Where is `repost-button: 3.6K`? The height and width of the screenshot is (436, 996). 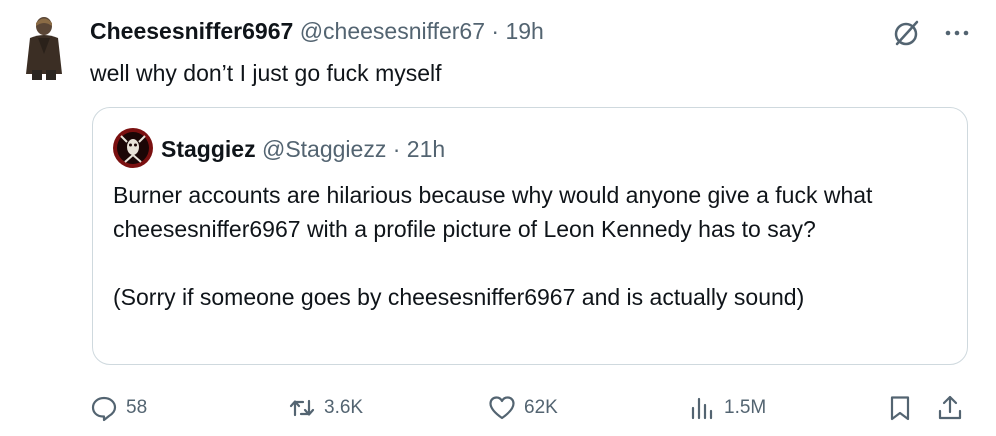 repost-button: 3.6K is located at coordinates (325, 408).